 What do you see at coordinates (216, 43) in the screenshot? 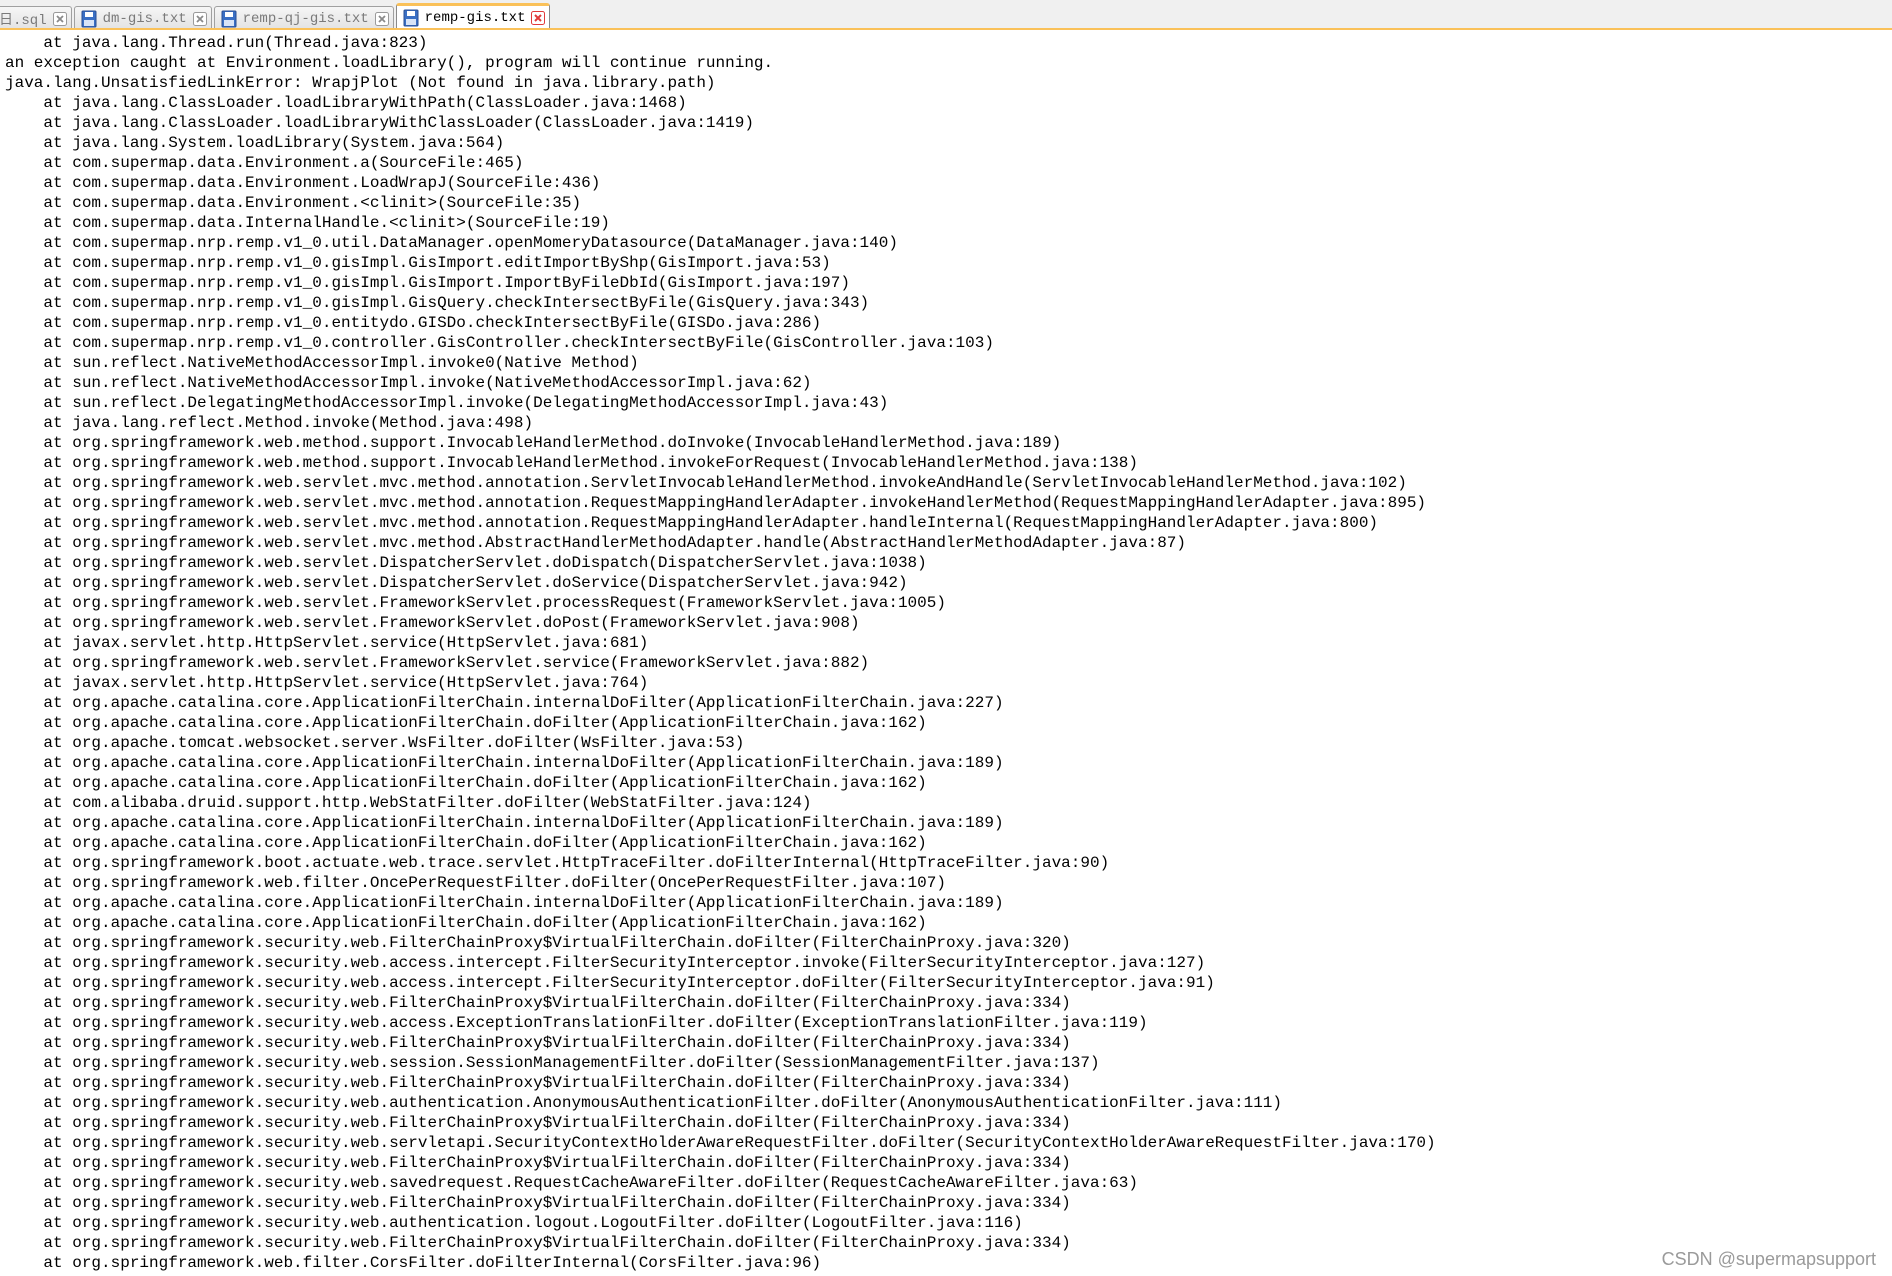
I see `editor-line: at java.lang.Thread.run(Thread.java:823)` at bounding box center [216, 43].